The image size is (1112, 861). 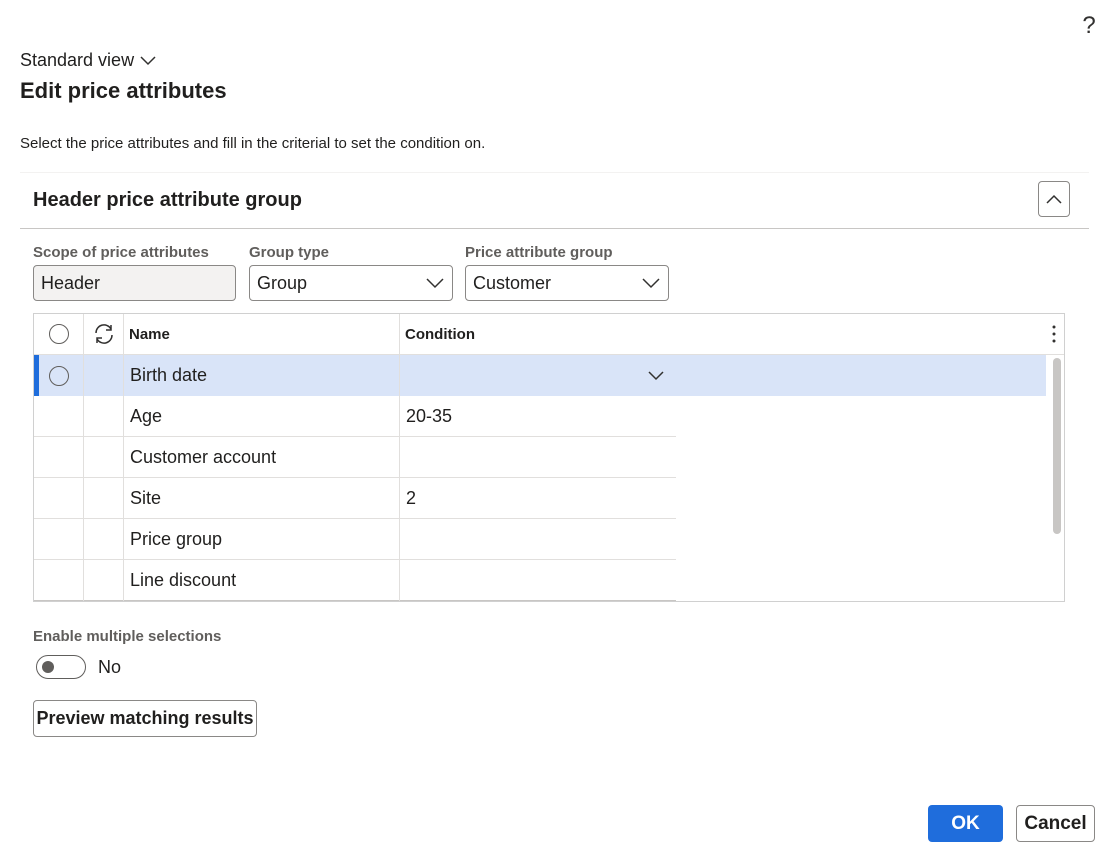 I want to click on table-row: Age 20-35, so click(x=355, y=416).